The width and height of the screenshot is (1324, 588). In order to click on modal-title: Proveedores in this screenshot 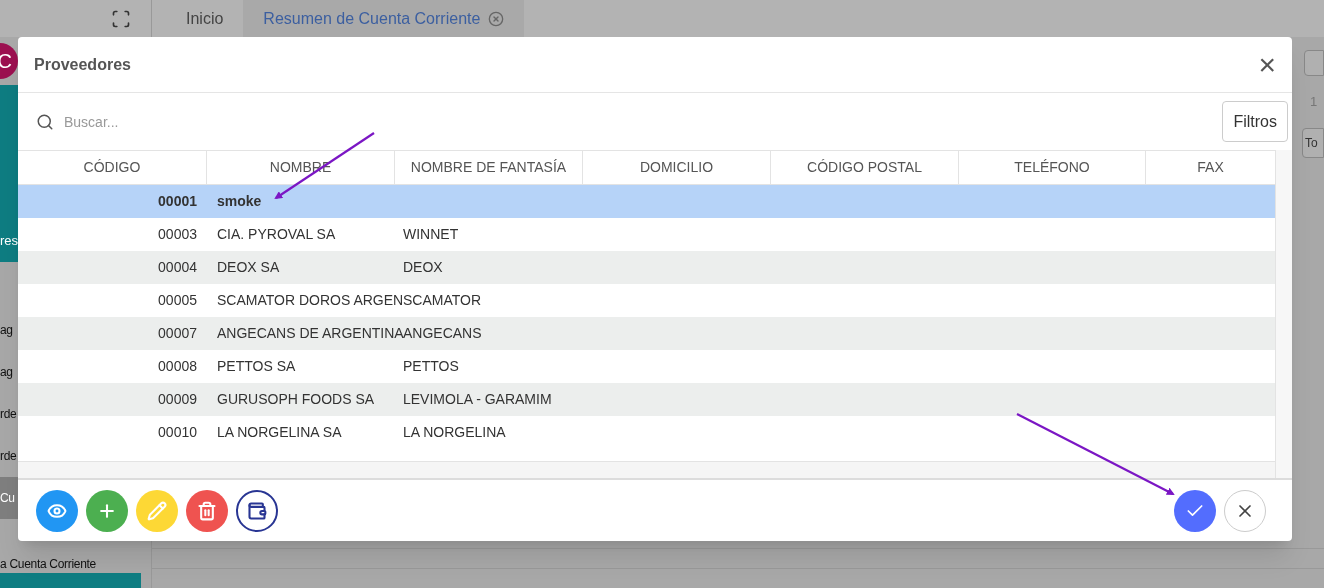, I will do `click(82, 64)`.